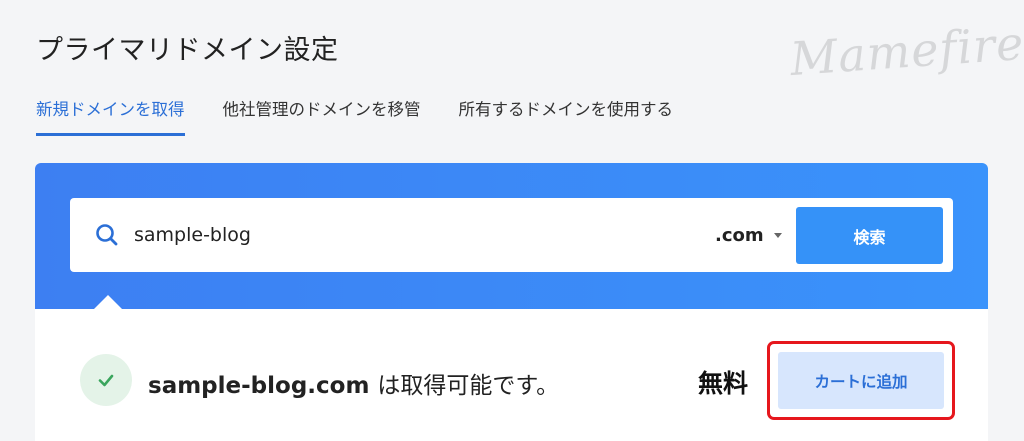 The height and width of the screenshot is (441, 1024). I want to click on tab-use-owned-domain: 所有するドメインを使用する, so click(566, 113).